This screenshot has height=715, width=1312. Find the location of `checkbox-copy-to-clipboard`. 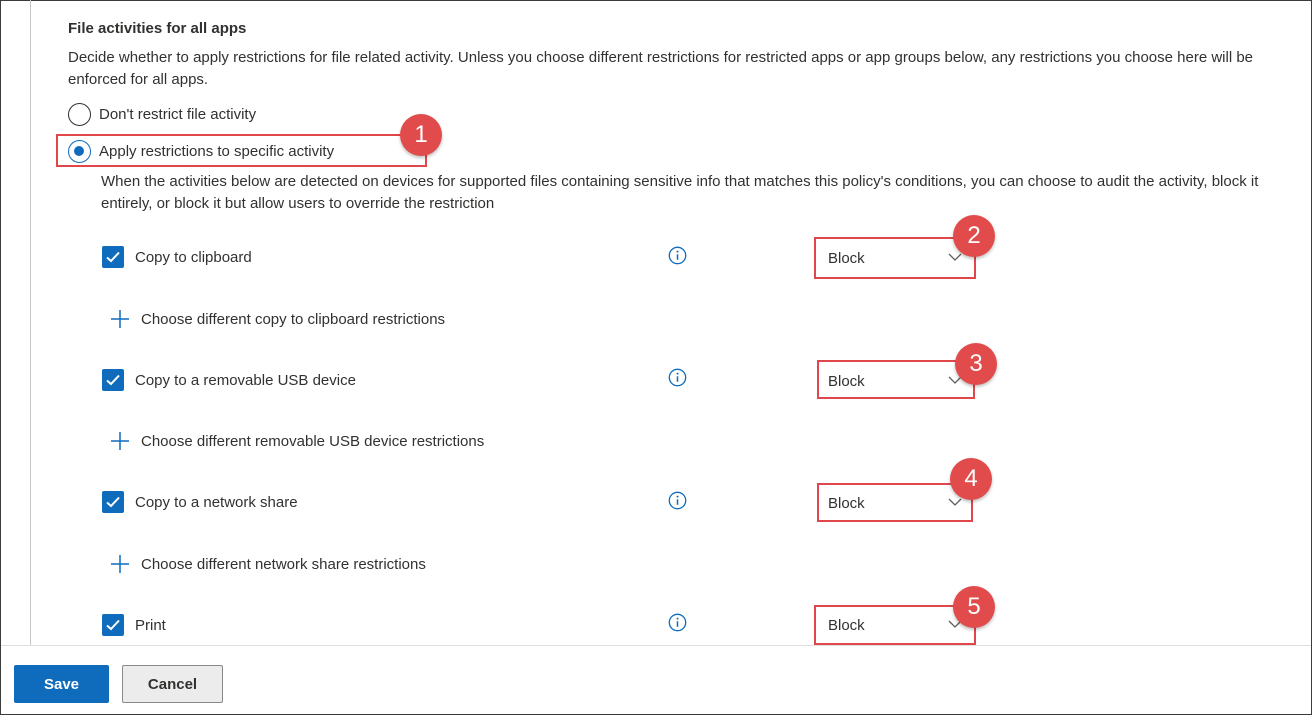

checkbox-copy-to-clipboard is located at coordinates (113, 257).